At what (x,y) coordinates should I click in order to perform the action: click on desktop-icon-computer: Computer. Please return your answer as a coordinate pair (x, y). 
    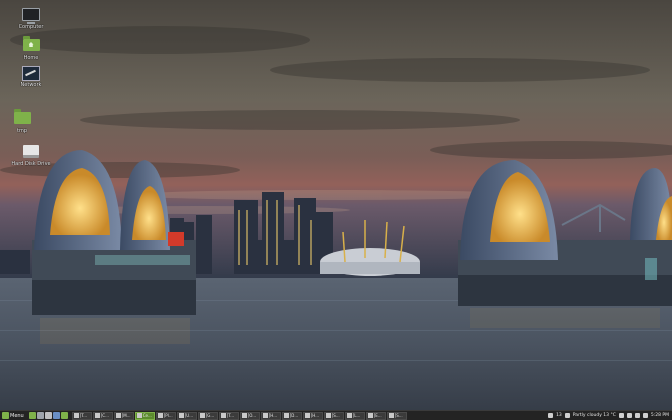
    Looking at the image, I should click on (31, 19).